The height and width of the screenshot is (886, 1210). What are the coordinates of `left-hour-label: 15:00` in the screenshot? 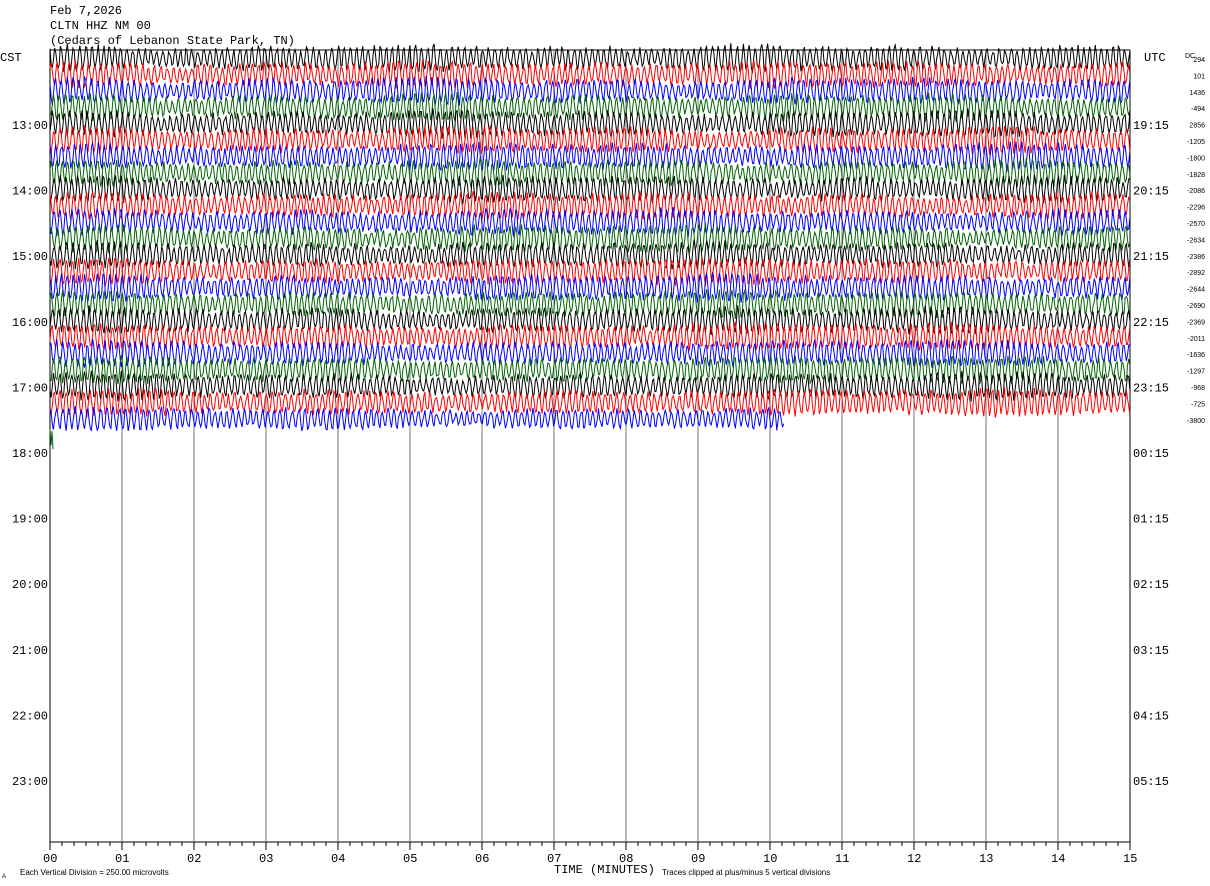 It's located at (30, 257).